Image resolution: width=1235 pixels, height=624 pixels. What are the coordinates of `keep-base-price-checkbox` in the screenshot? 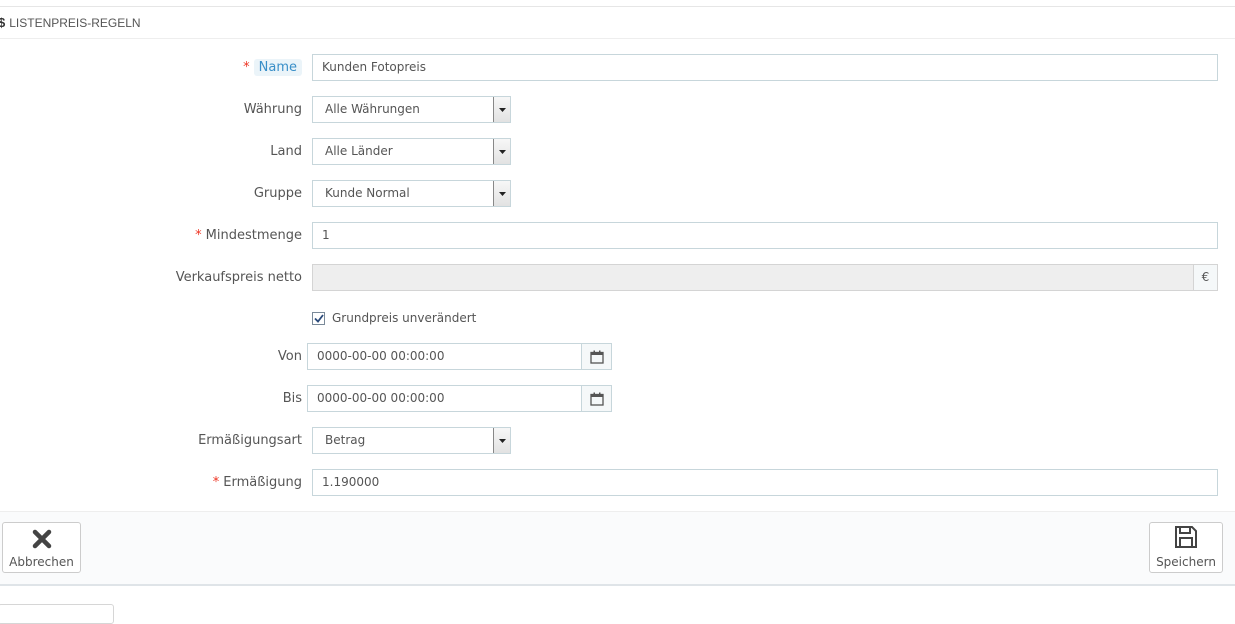 It's located at (318, 318).